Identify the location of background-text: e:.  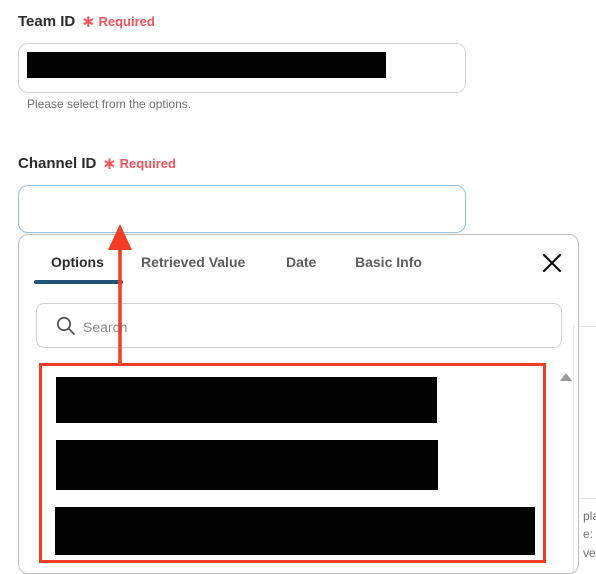
(588, 534).